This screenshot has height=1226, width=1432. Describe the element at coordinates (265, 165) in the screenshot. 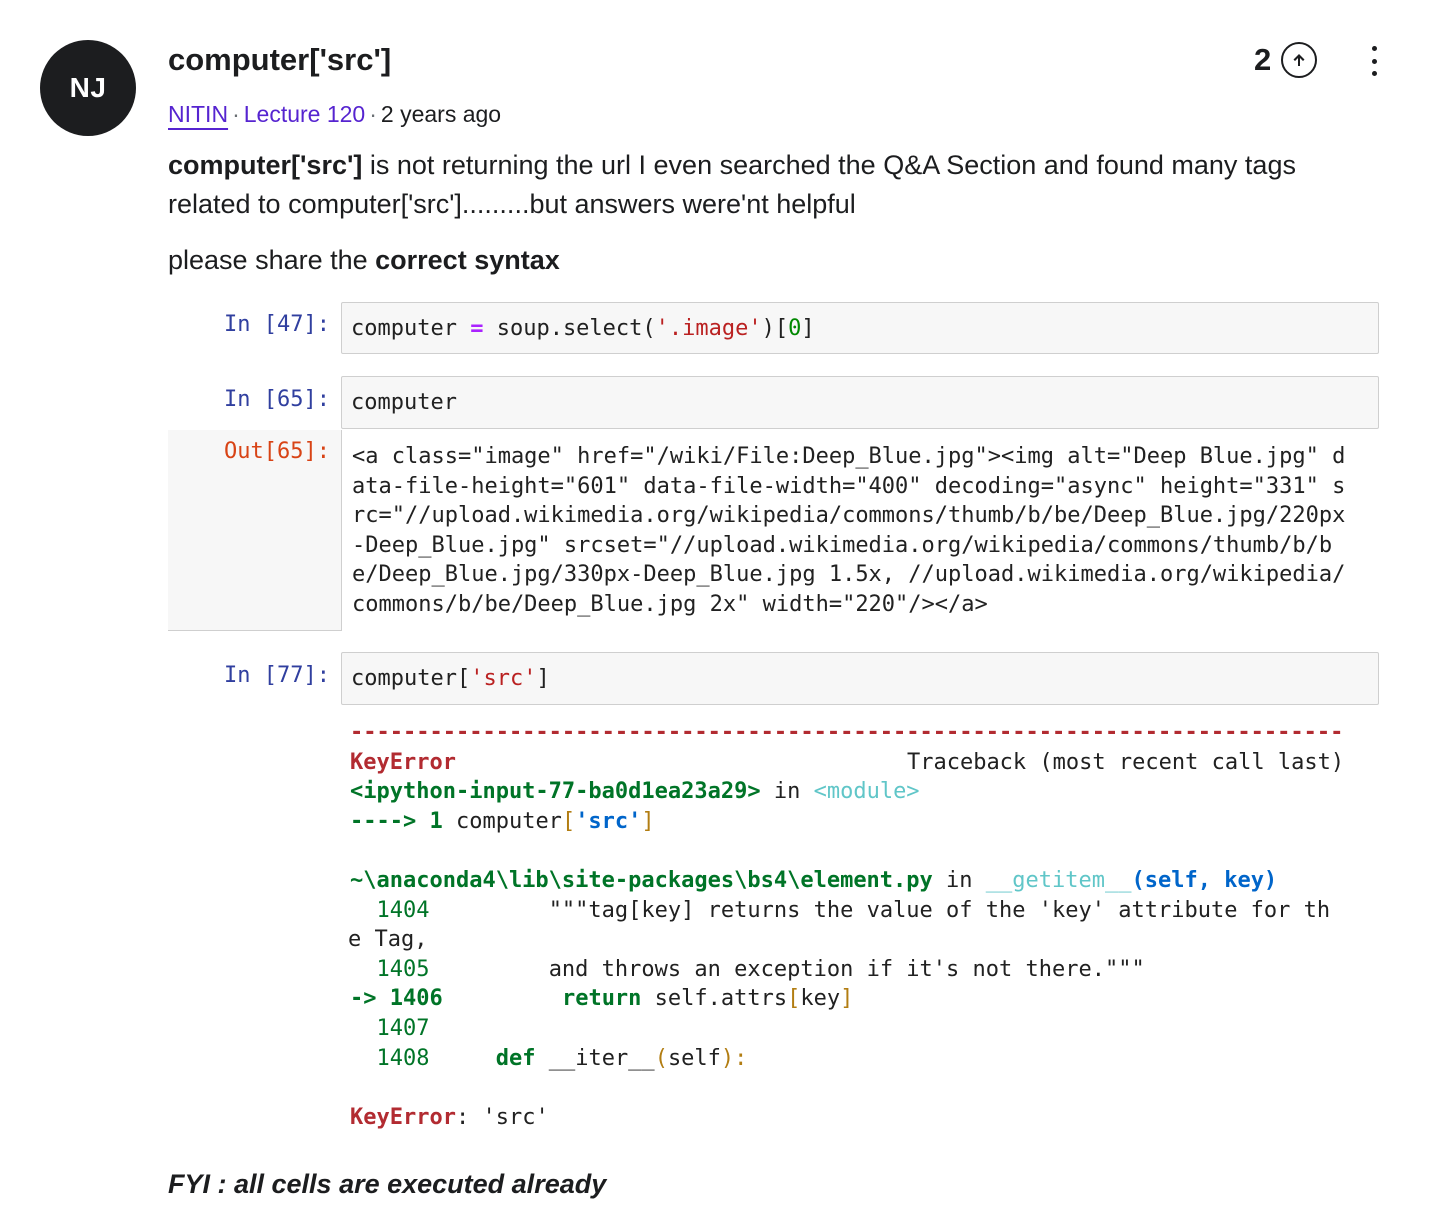

I see `body-bold-text: computer['src']` at that location.